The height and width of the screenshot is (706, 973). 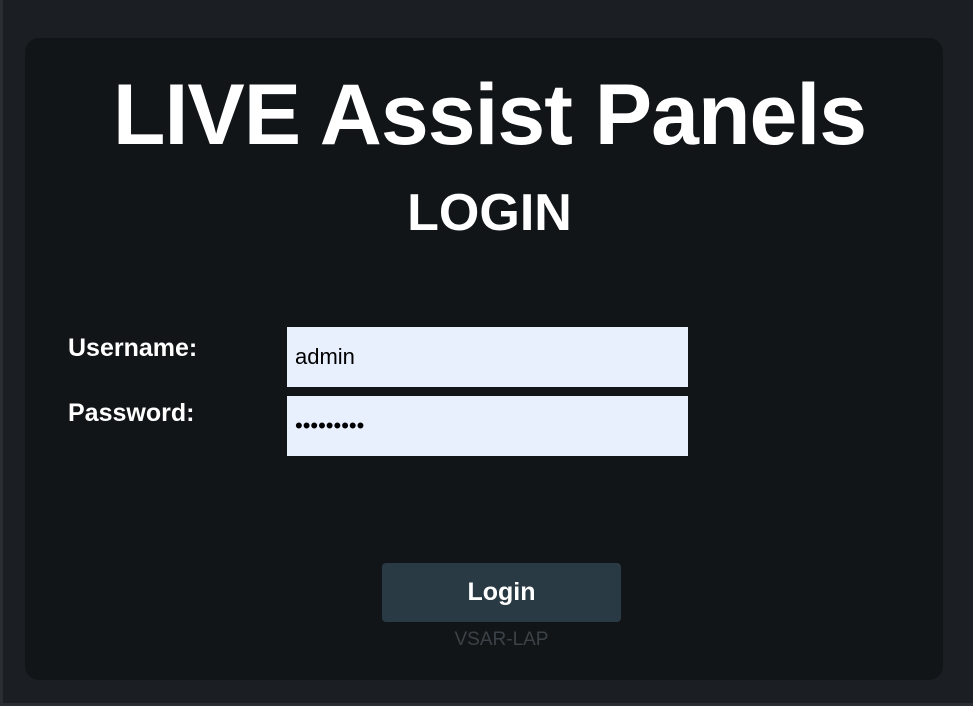 What do you see at coordinates (131, 413) in the screenshot?
I see `password-label: Password:` at bounding box center [131, 413].